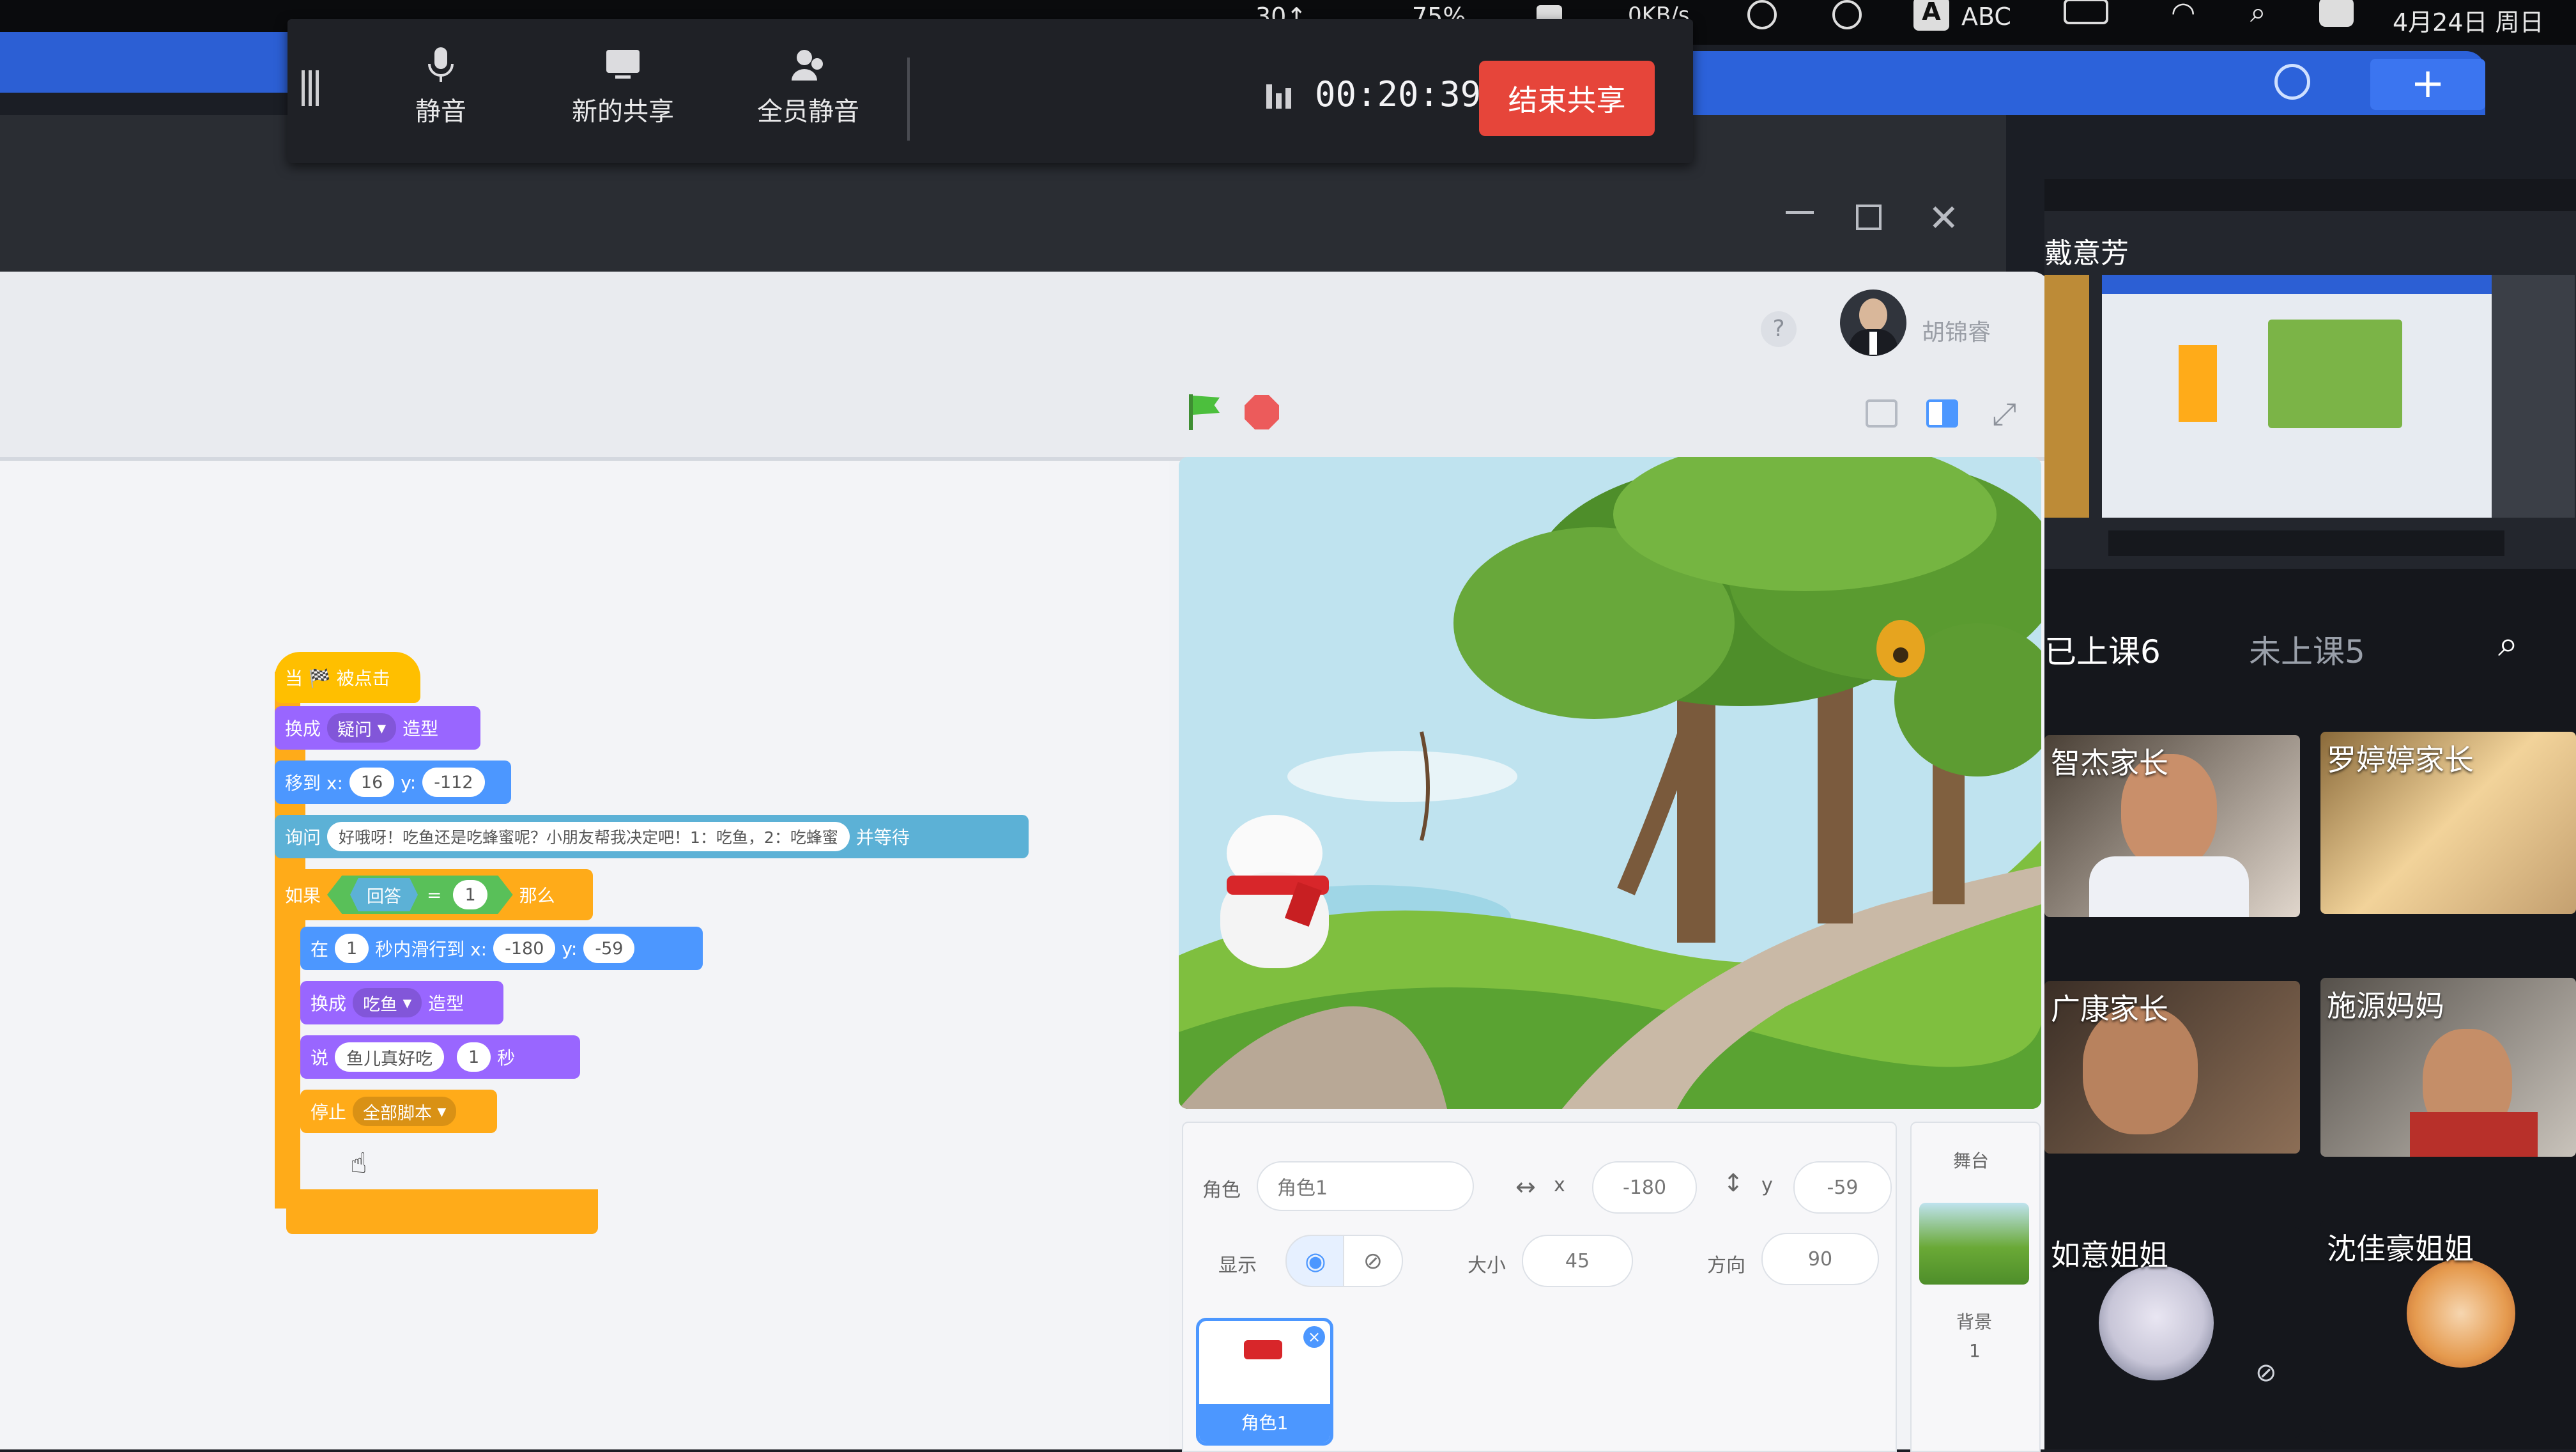 This screenshot has width=2576, height=1452. Describe the element at coordinates (2086, 253) in the screenshot. I see `presenter-name: 戴意芳` at that location.